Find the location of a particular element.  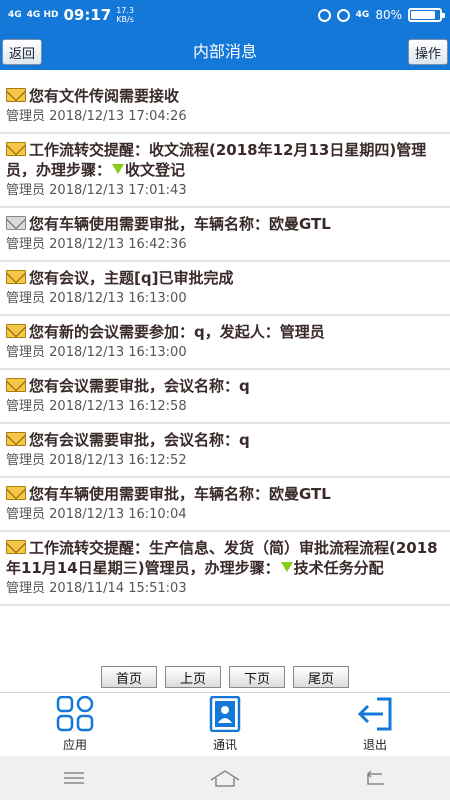

battery-fill is located at coordinates (423, 15).